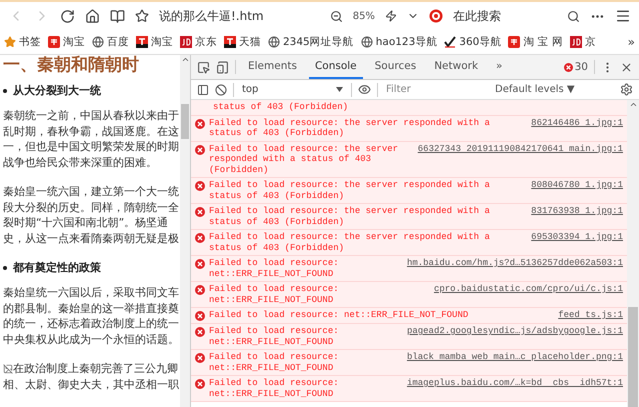  I want to click on source-link: 808046780 1.jpg:1, so click(577, 185).